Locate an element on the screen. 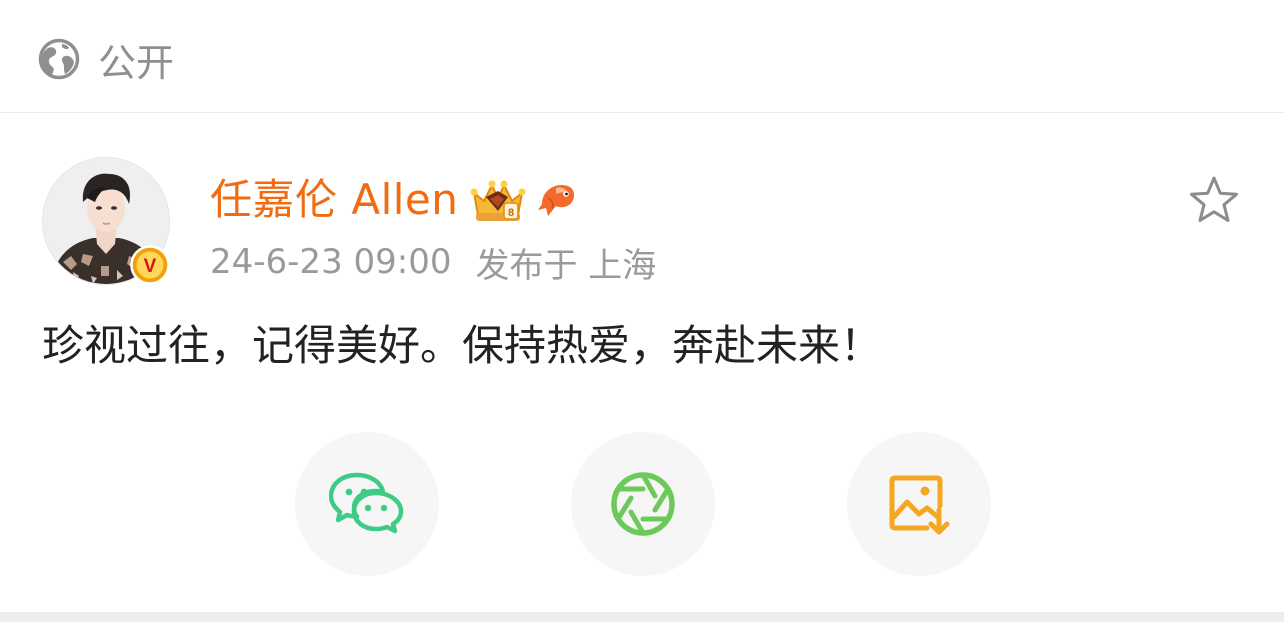 The height and width of the screenshot is (622, 1284). author-name: 任嘉伦 Allen is located at coordinates (334, 200).